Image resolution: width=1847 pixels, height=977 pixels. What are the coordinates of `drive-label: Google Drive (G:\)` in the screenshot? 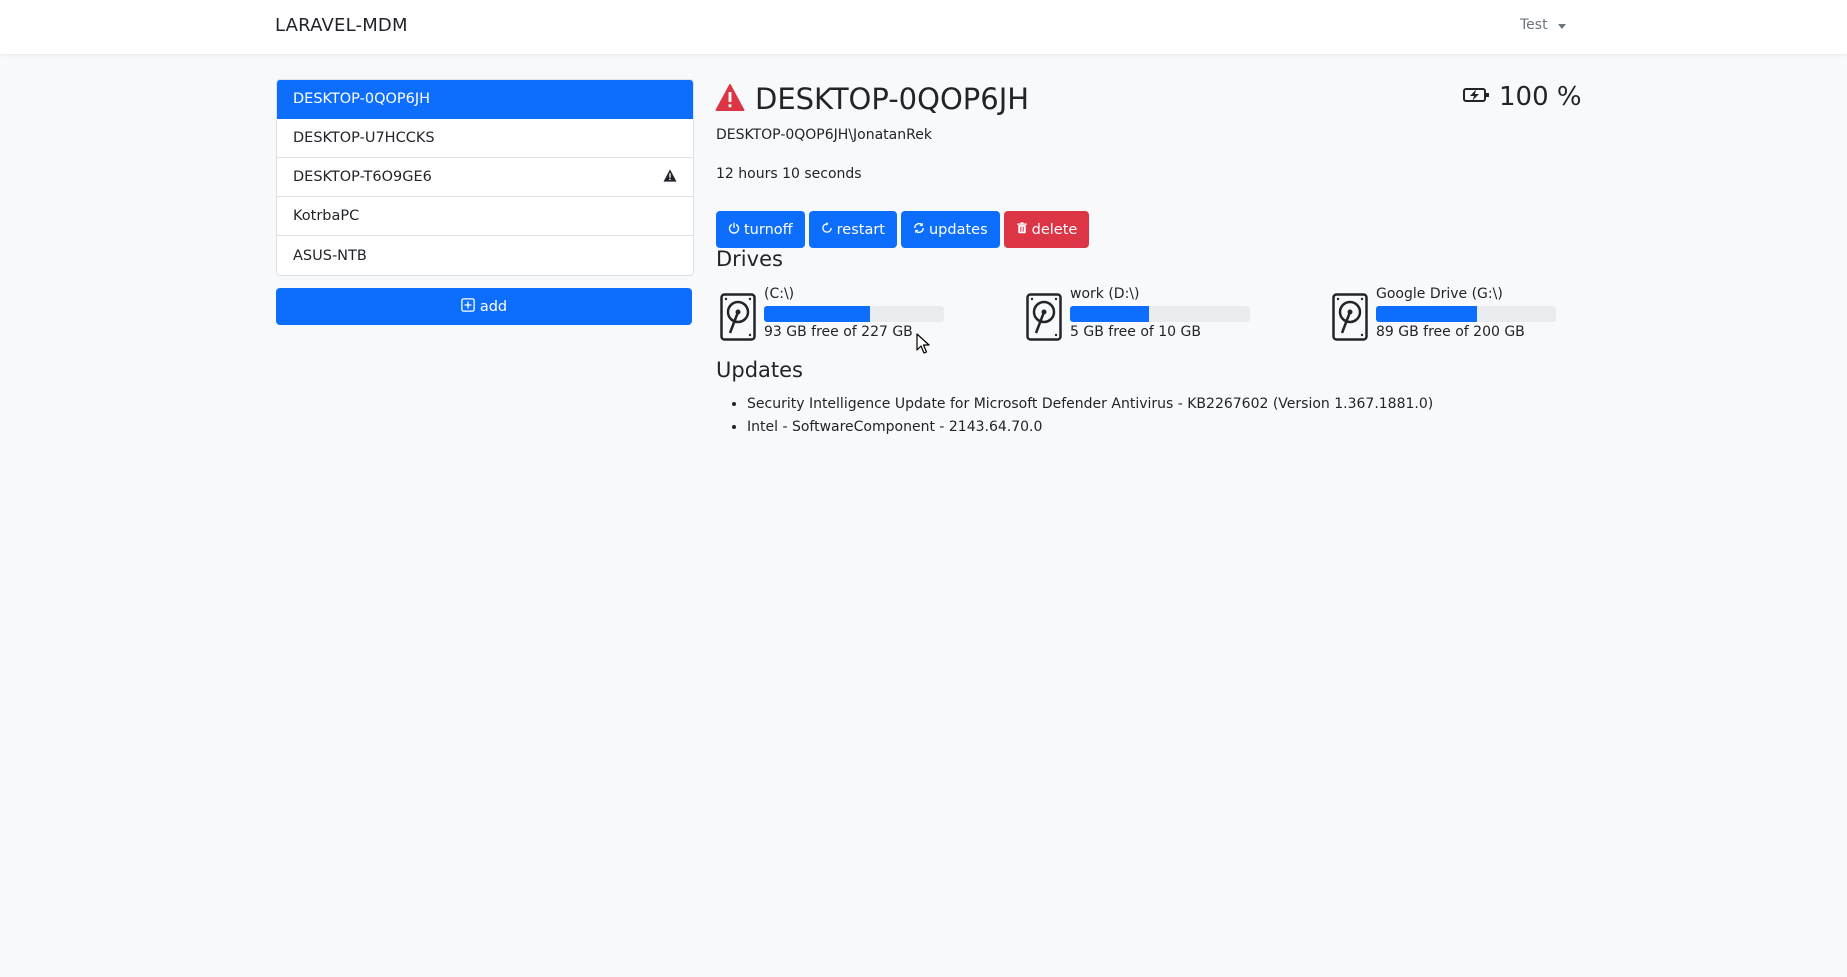 It's located at (1439, 294).